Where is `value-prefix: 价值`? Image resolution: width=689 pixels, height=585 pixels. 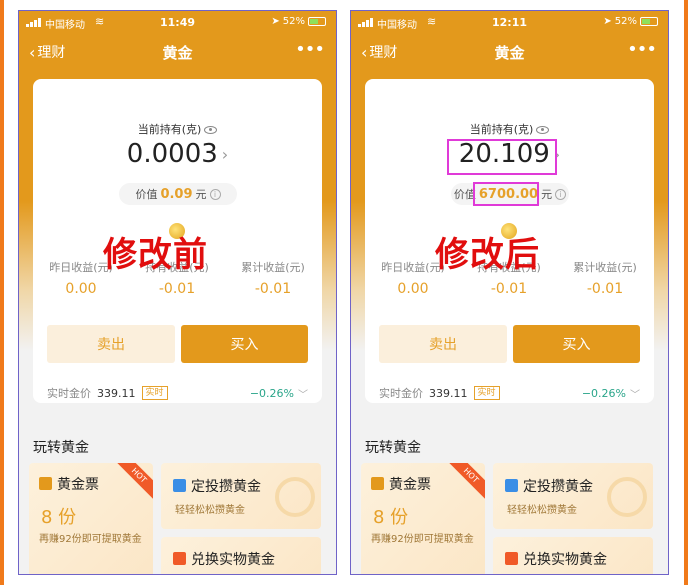 value-prefix: 价值 is located at coordinates (146, 194).